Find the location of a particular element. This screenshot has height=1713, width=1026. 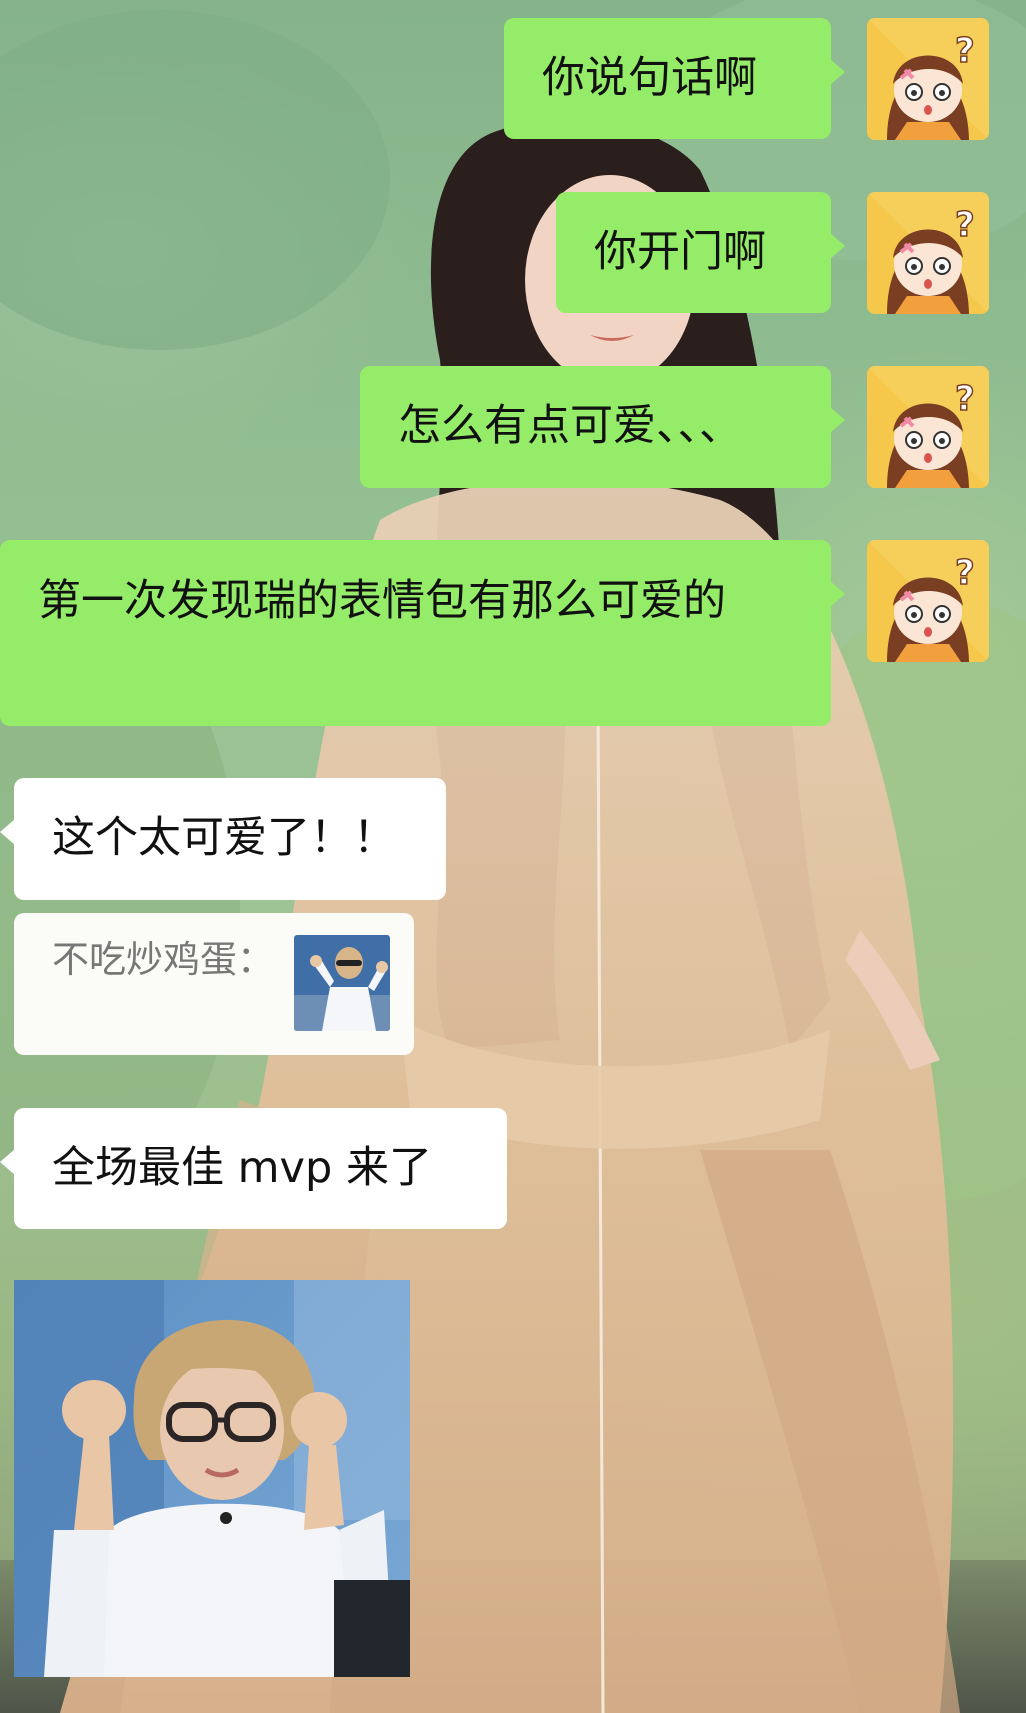

sent-message-bubble: 怎么有点可爱、、、 is located at coordinates (602, 427).